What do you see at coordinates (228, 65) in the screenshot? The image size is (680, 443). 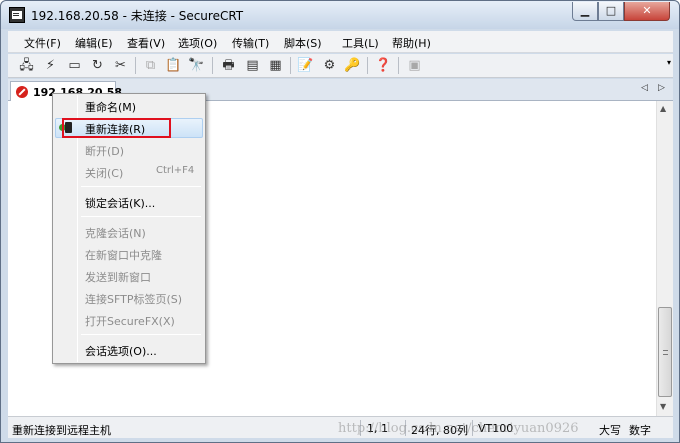 I see `print-icon: 🖶` at bounding box center [228, 65].